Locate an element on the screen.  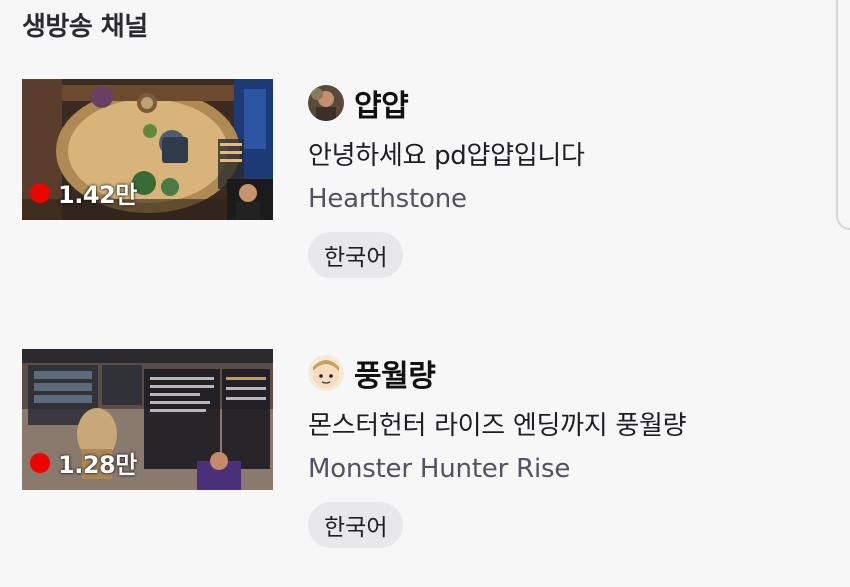
cartoon-avatar-icon is located at coordinates (326, 373).